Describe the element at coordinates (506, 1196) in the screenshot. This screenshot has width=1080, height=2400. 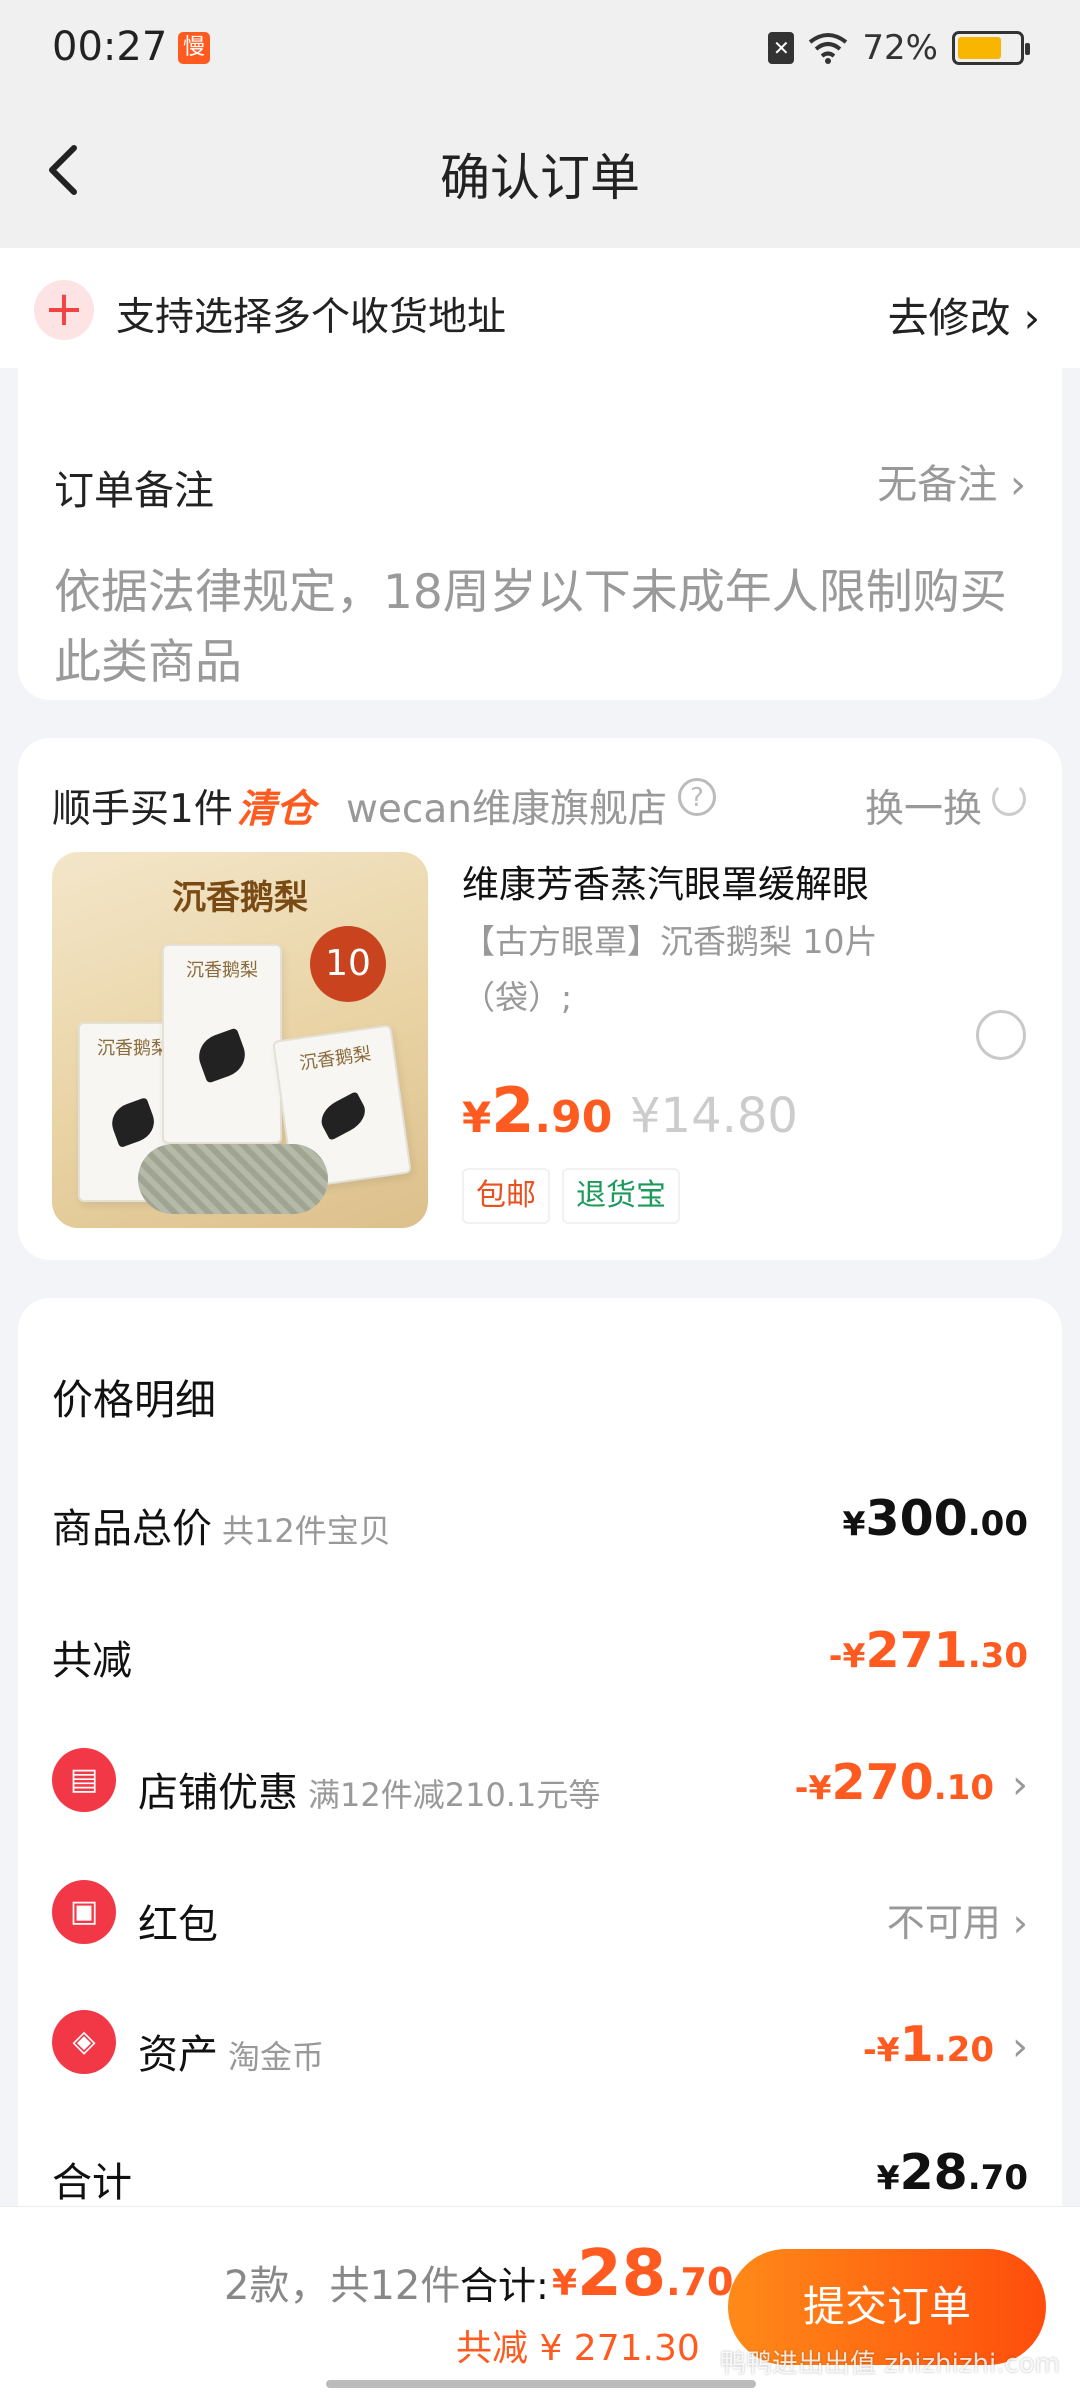
I see `free-shipping-tag: 包邮` at that location.